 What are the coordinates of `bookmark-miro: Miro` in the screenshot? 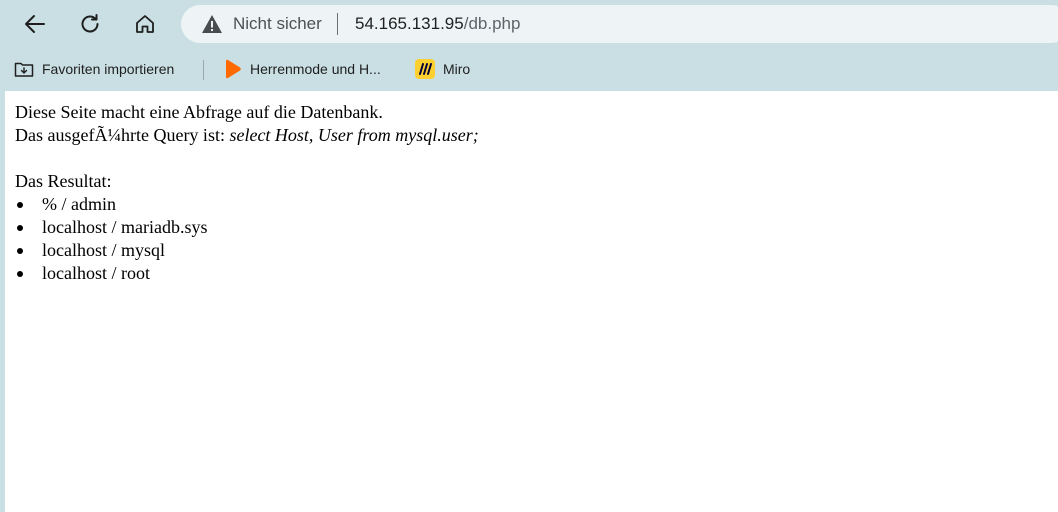 It's located at (442, 69).